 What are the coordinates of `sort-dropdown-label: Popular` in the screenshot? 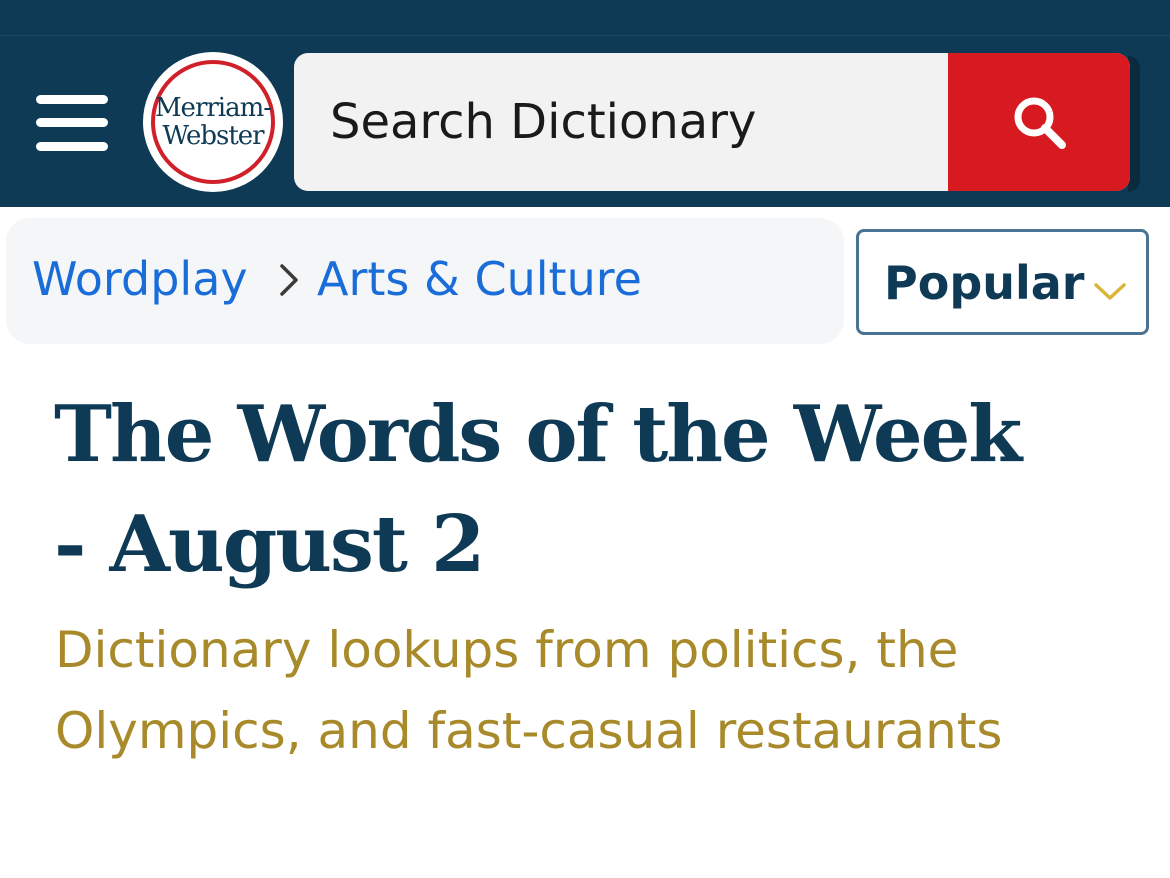 It's located at (984, 283).